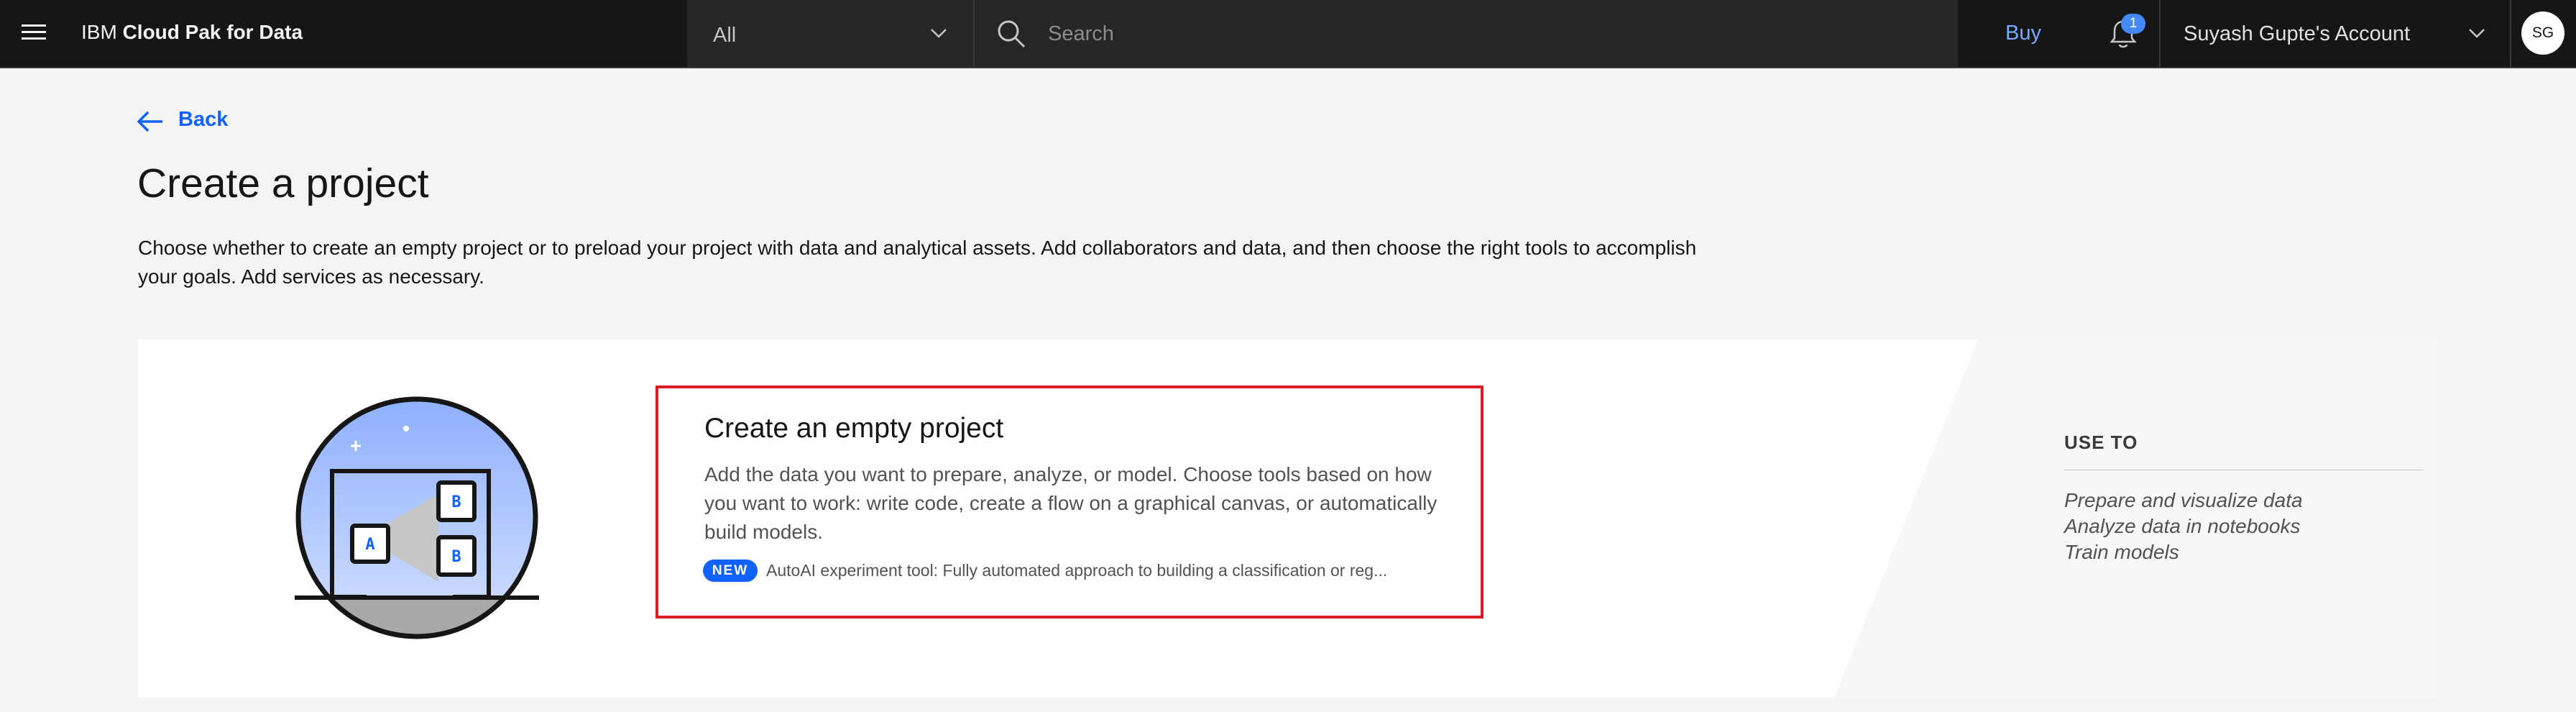 The height and width of the screenshot is (712, 2576). I want to click on search-icon, so click(1011, 34).